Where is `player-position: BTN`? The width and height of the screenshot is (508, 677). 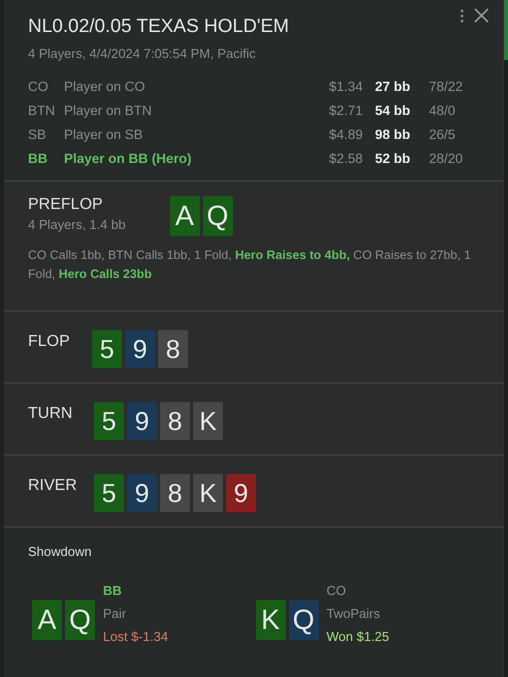
player-position: BTN is located at coordinates (42, 110).